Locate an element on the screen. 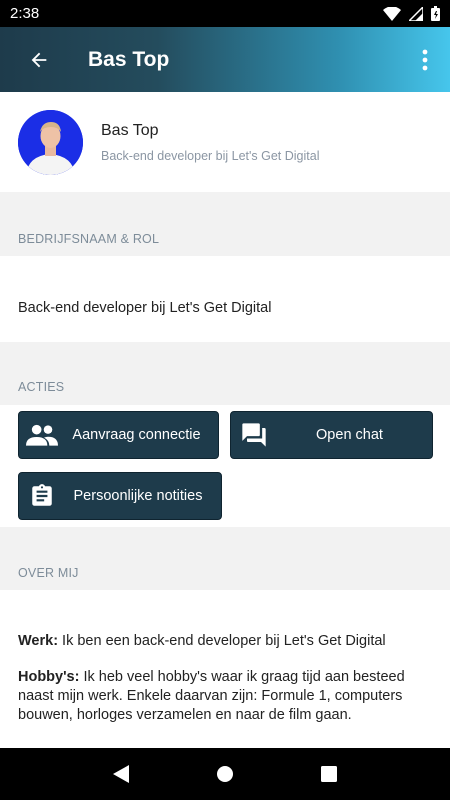 This screenshot has height=800, width=450. status-icons is located at coordinates (411, 13).